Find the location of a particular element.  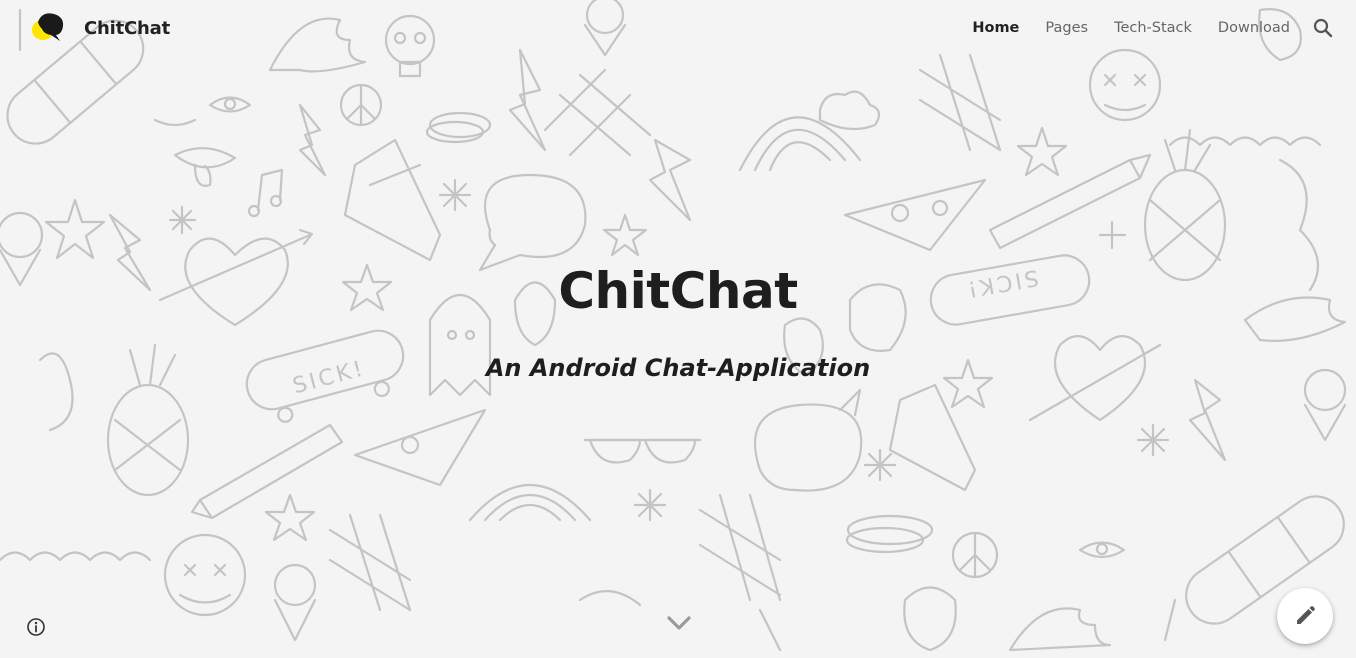

edit-button is located at coordinates (1305, 616).